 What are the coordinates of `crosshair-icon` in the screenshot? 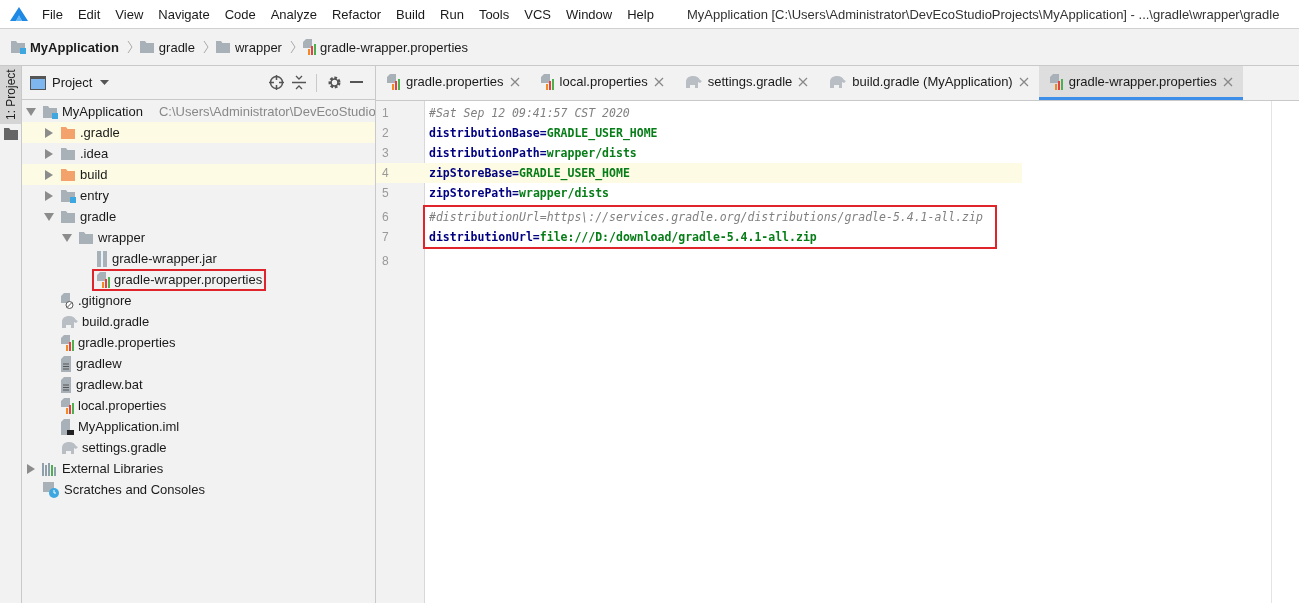 It's located at (276, 82).